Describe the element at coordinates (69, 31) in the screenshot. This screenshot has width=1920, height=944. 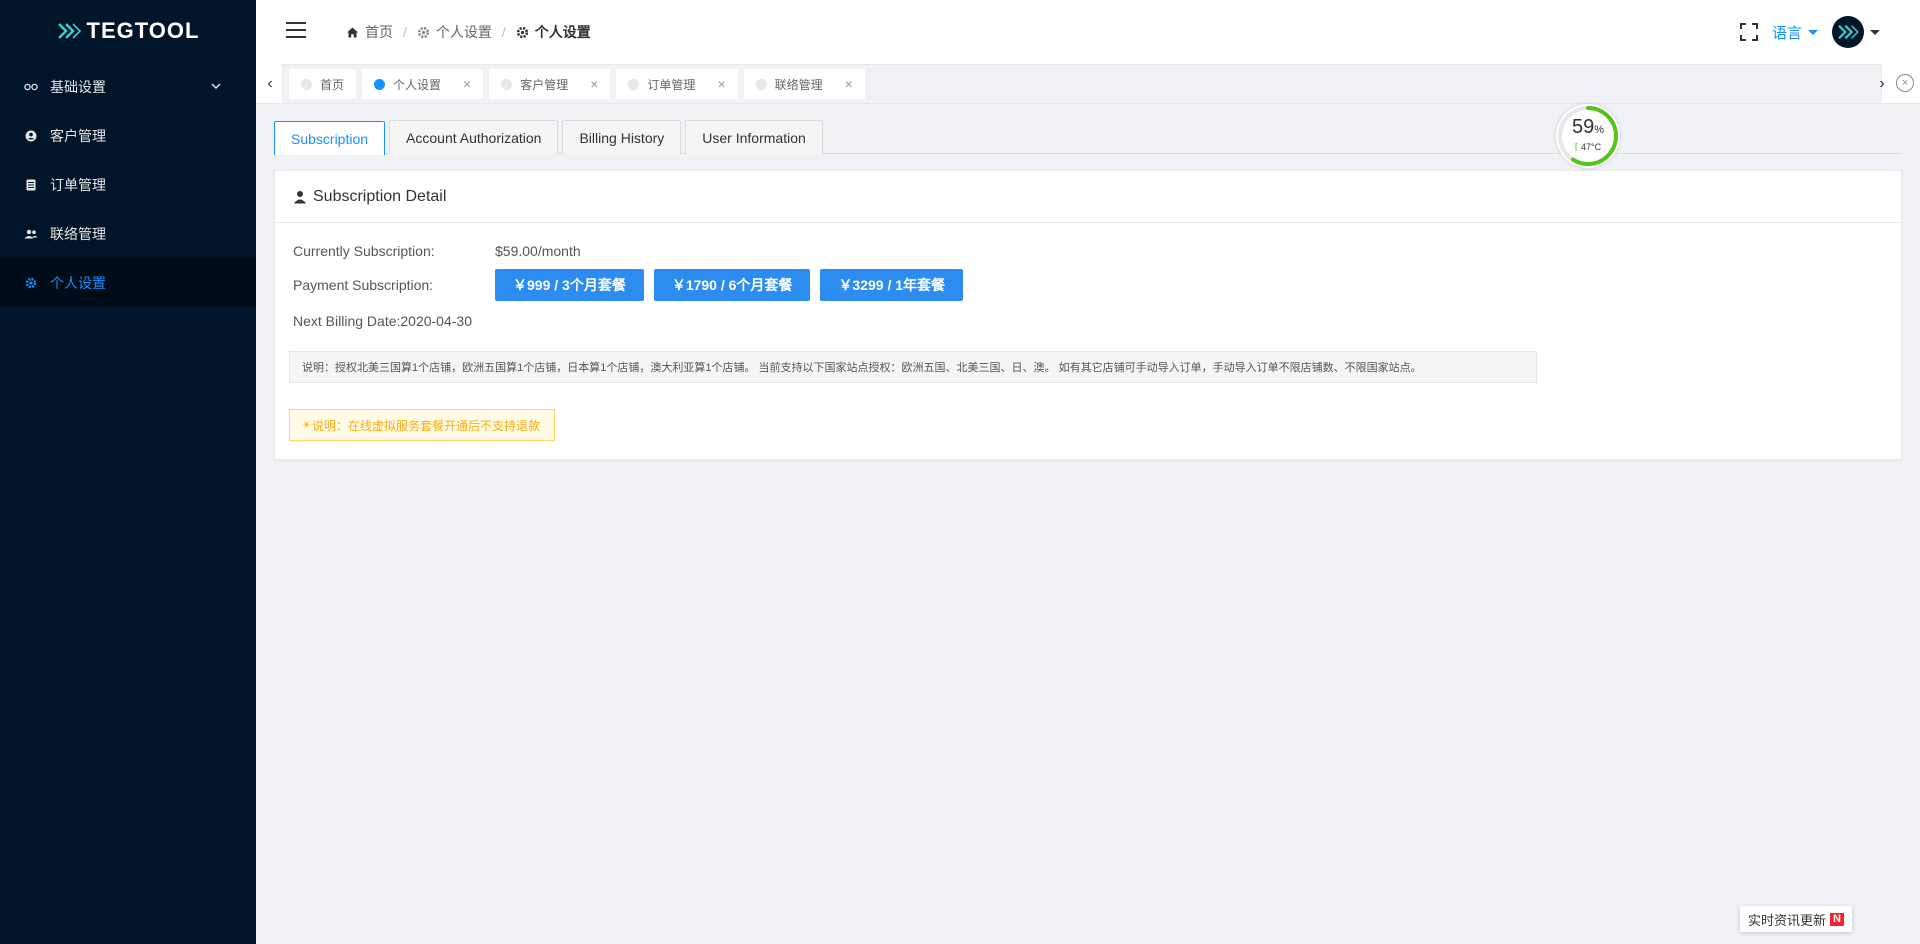
I see `brand-logo-icon` at that location.